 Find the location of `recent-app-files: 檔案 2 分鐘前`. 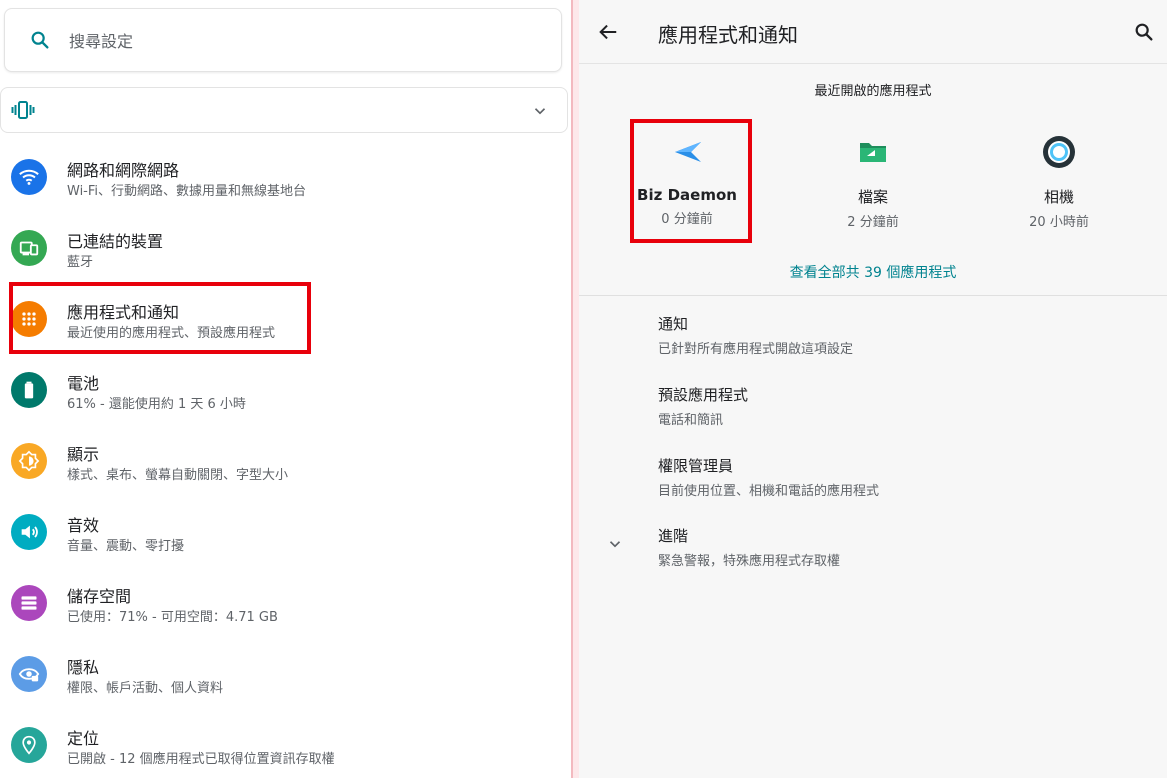

recent-app-files: 檔案 2 分鐘前 is located at coordinates (873, 180).